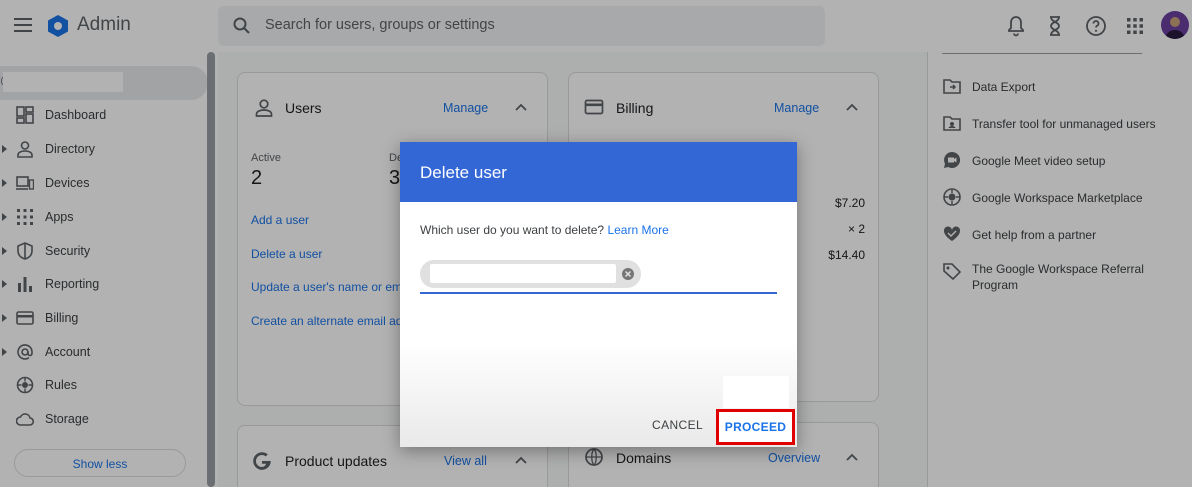  What do you see at coordinates (598, 172) in the screenshot?
I see `dialog-header: Delete user` at bounding box center [598, 172].